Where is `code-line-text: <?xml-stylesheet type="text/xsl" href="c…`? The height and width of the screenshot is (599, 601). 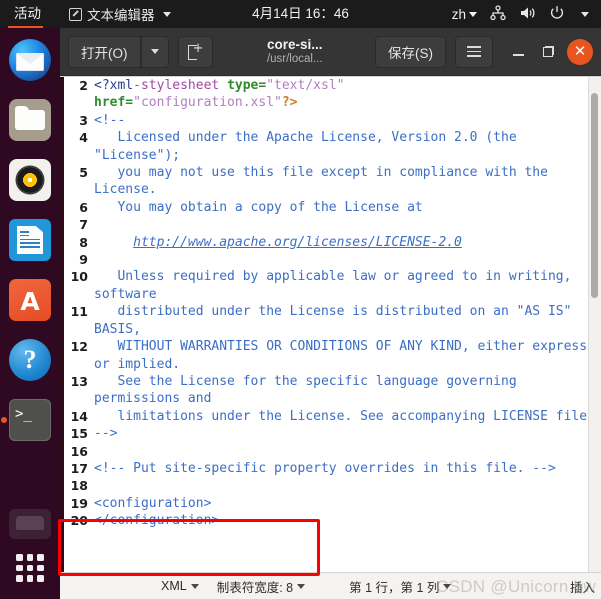 code-line-text: <?xml-stylesheet type="text/xsl" href="c… is located at coordinates (345, 94).